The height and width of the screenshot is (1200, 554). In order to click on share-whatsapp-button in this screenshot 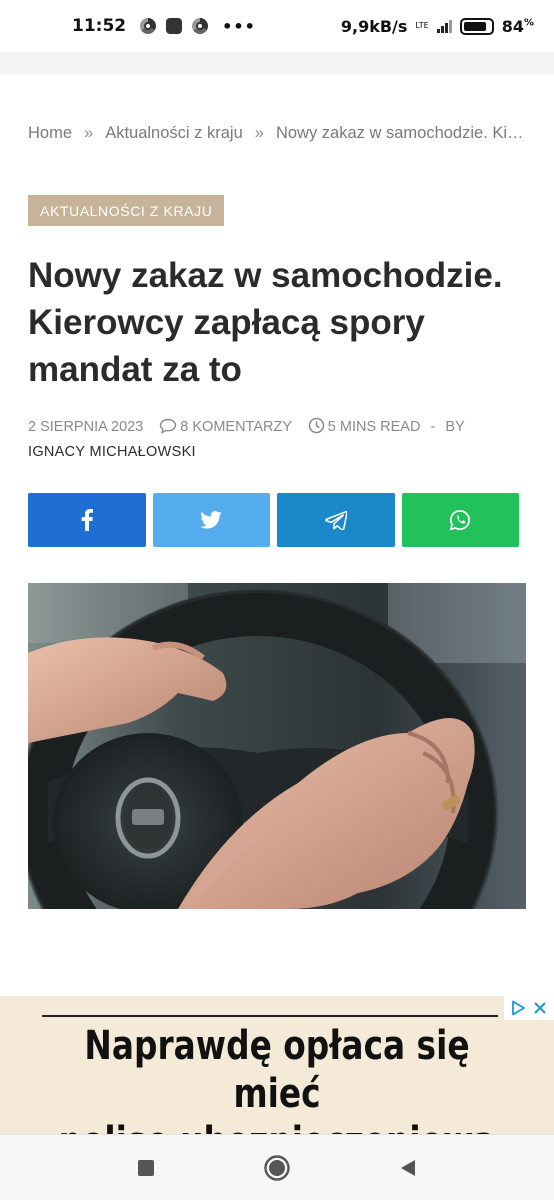, I will do `click(460, 520)`.